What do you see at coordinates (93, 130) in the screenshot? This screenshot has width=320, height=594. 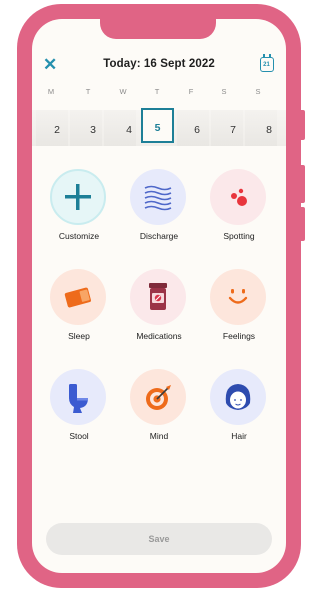 I see `date-number: 3` at bounding box center [93, 130].